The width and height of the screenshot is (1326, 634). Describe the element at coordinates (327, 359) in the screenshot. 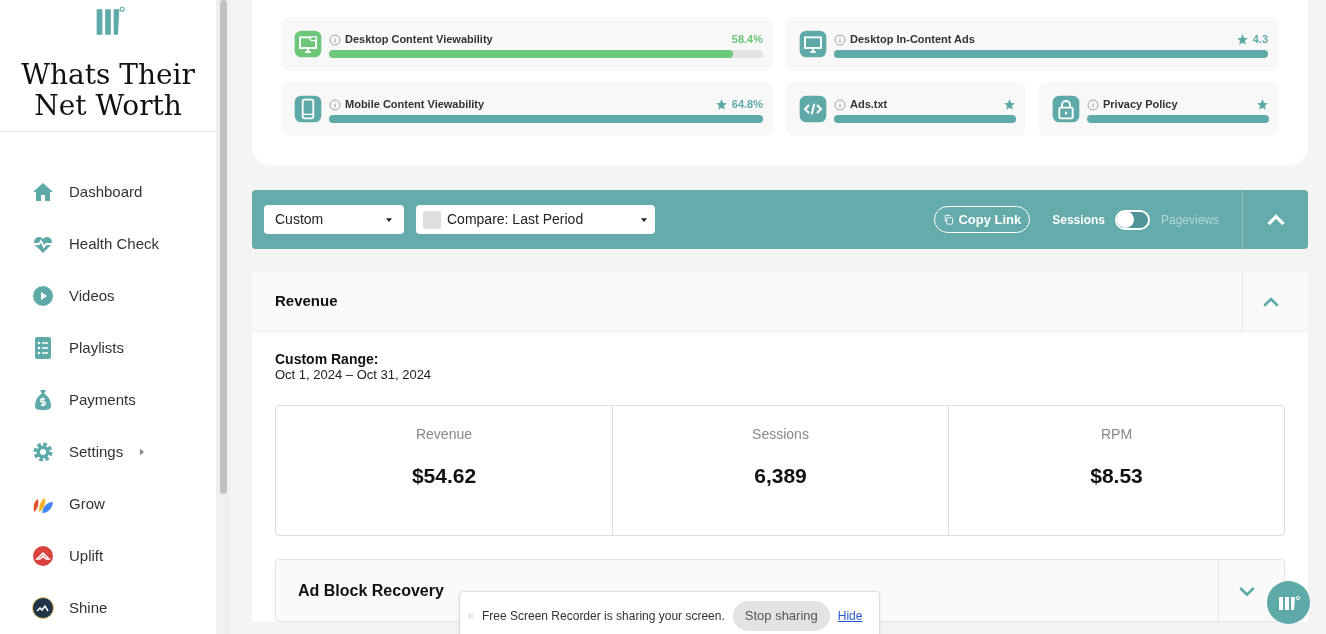

I see `range-label: Custom Range:` at that location.